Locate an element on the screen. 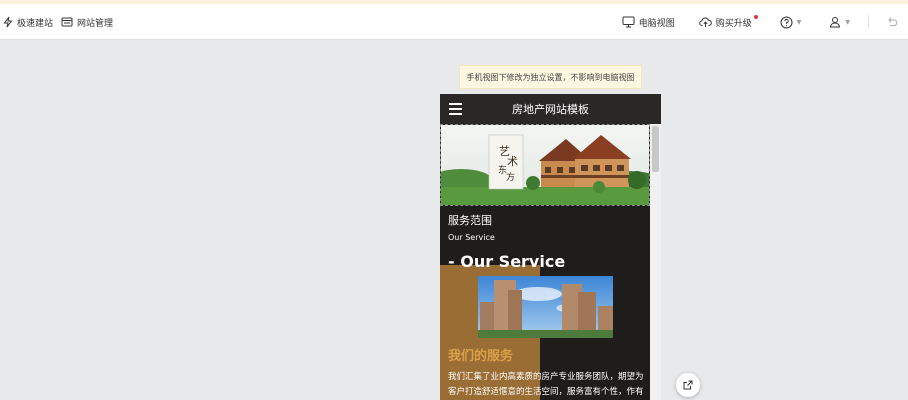 The image size is (908, 400). share-button is located at coordinates (688, 385).